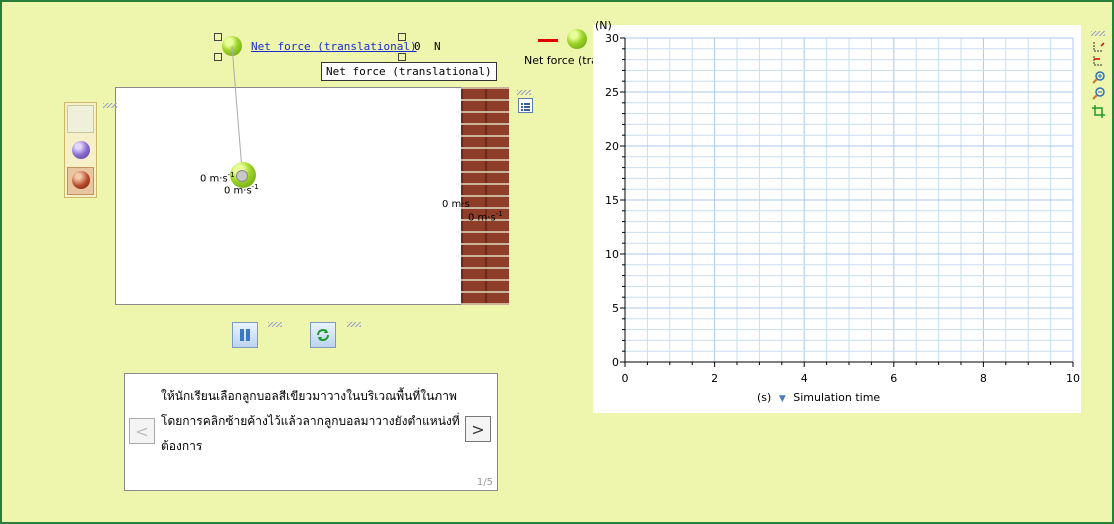 This screenshot has width=1114, height=524. What do you see at coordinates (354, 324) in the screenshot?
I see `reset-grip-icon` at bounding box center [354, 324].